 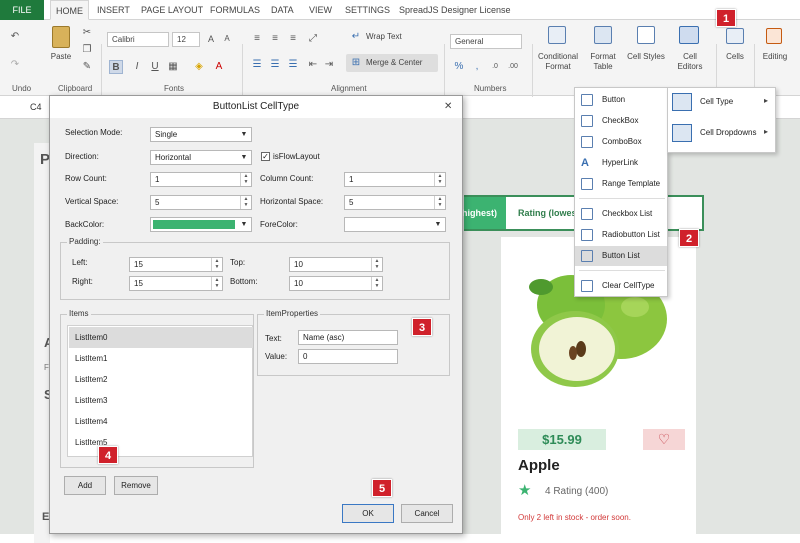 I want to click on tab-license: SpreadJS Designer License, so click(x=455, y=10).